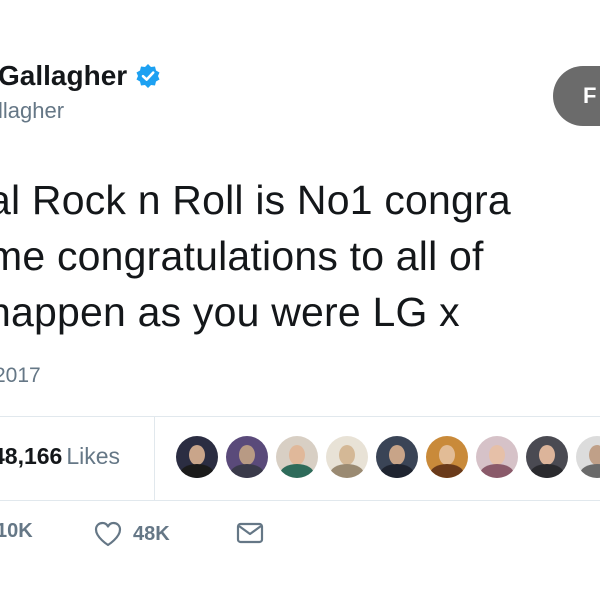 This screenshot has width=600, height=600. Describe the element at coordinates (20, 376) in the screenshot. I see `tweet-timestamp: 2017` at that location.